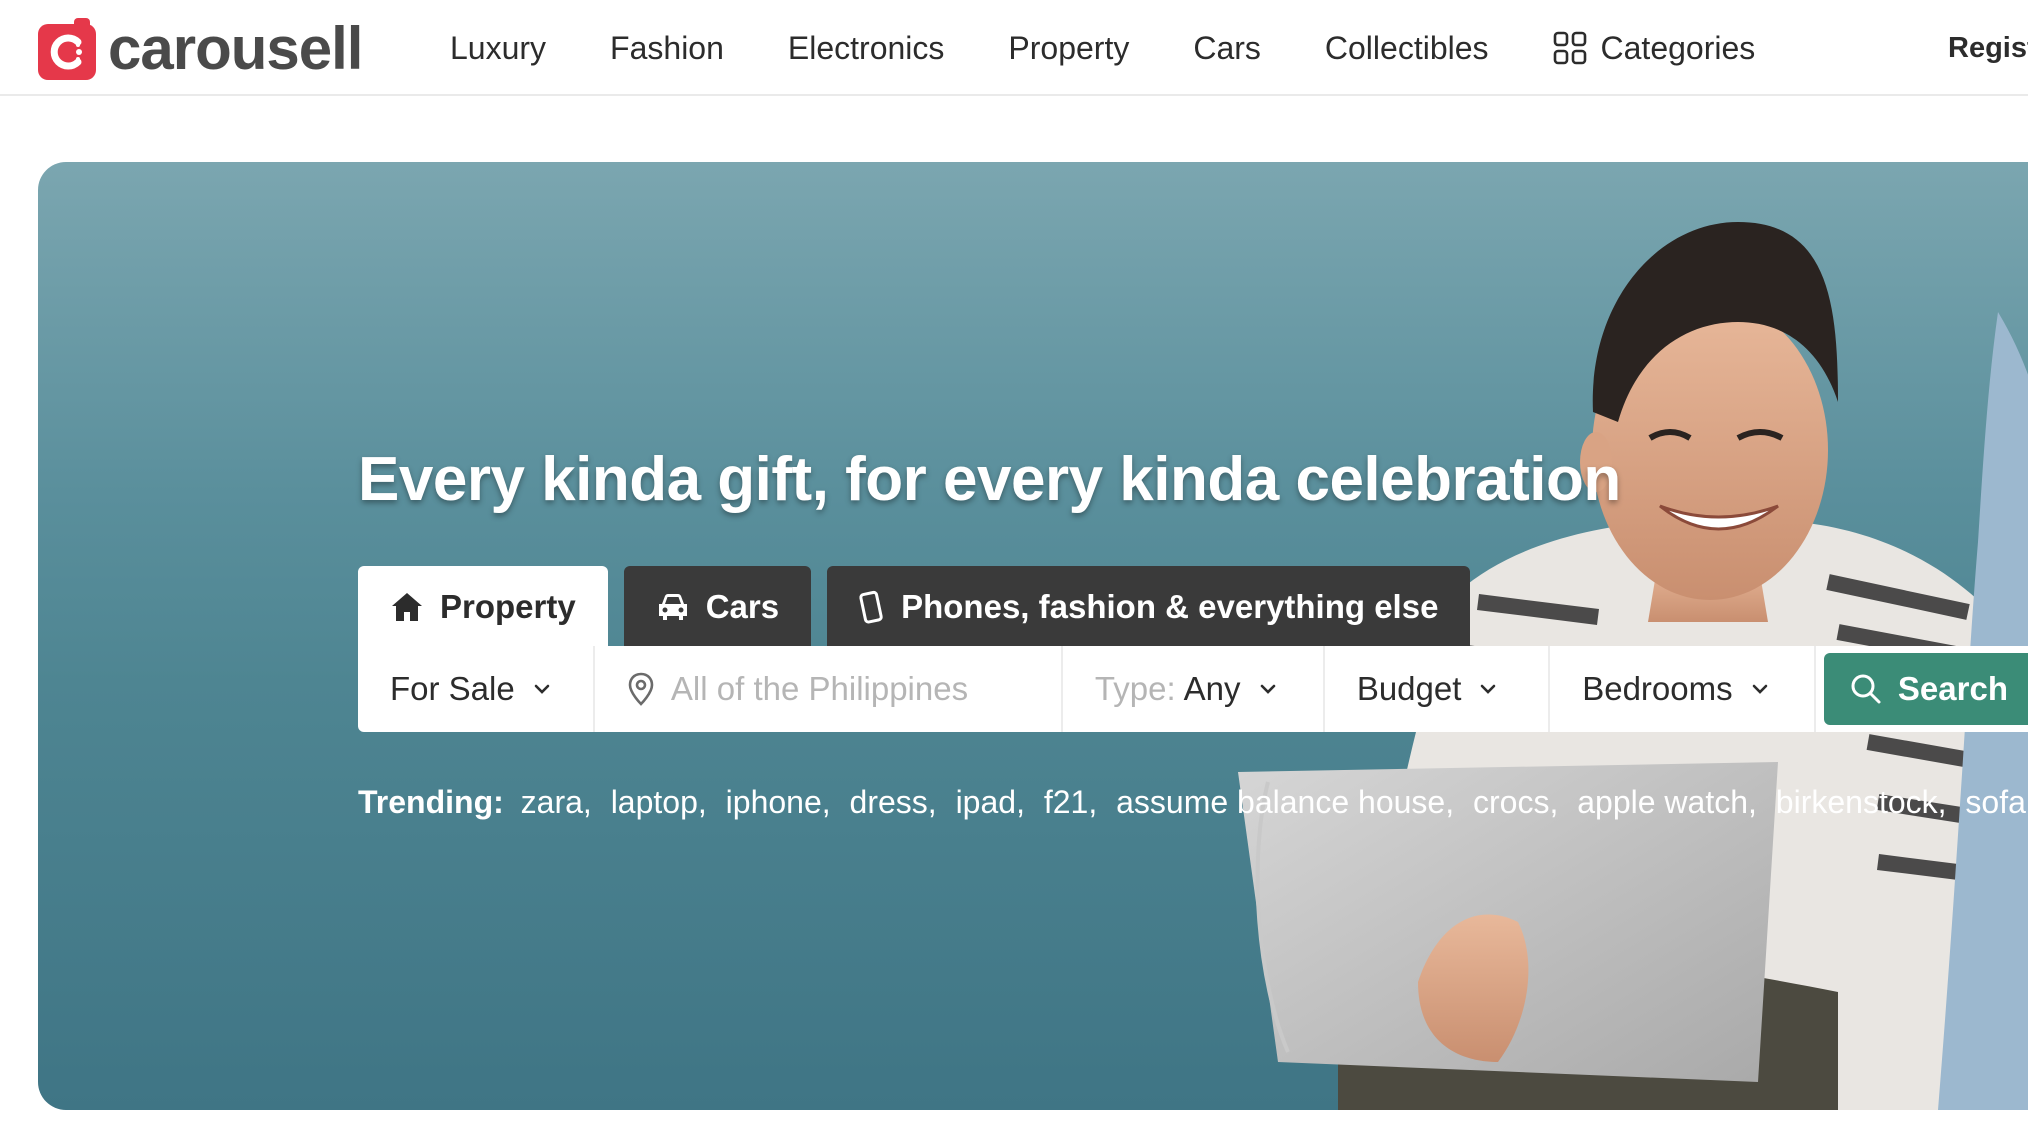 The width and height of the screenshot is (2028, 1140). I want to click on tab-property: Property, so click(483, 607).